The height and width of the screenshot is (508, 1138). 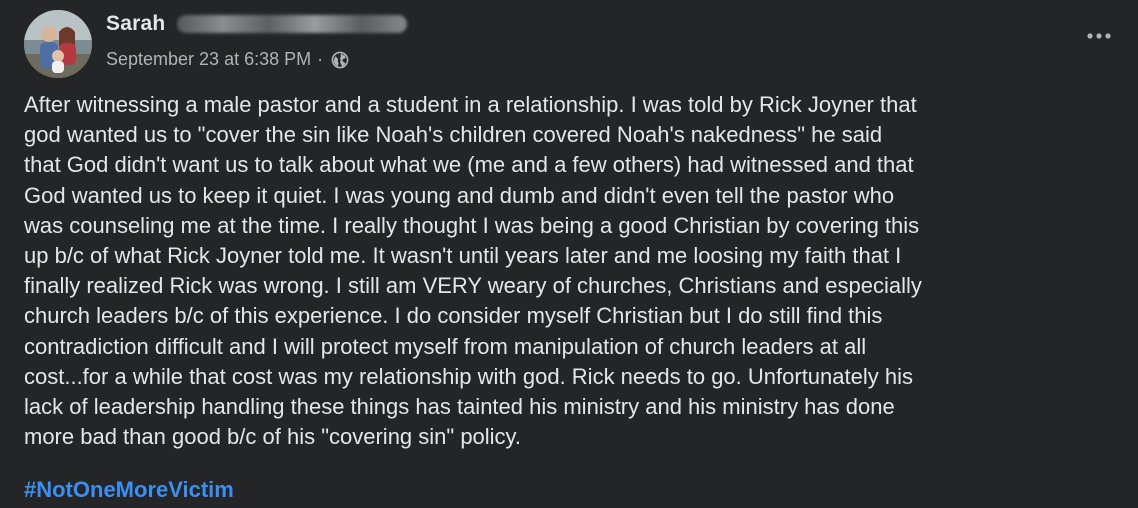 I want to click on author-name-row: Sarah, so click(x=257, y=24).